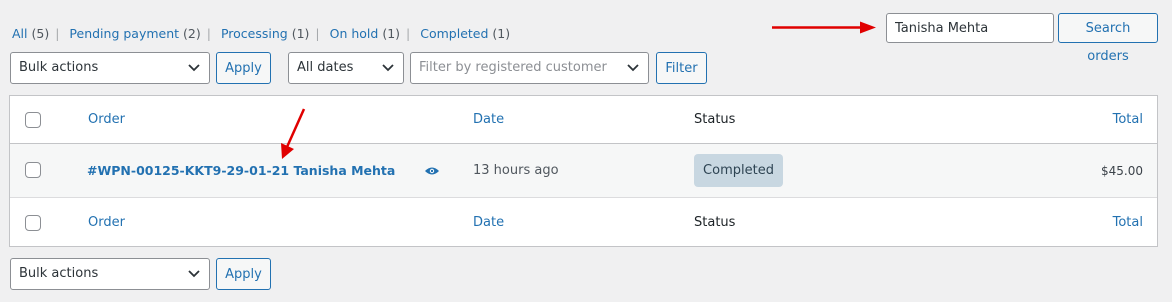 The width and height of the screenshot is (1172, 302). What do you see at coordinates (243, 68) in the screenshot?
I see `apply-button-top: Apply` at bounding box center [243, 68].